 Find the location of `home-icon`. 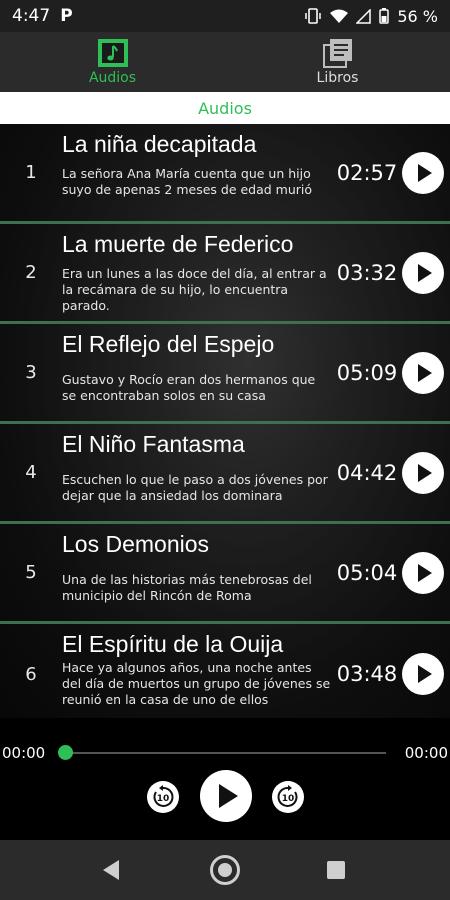

home-icon is located at coordinates (225, 870).